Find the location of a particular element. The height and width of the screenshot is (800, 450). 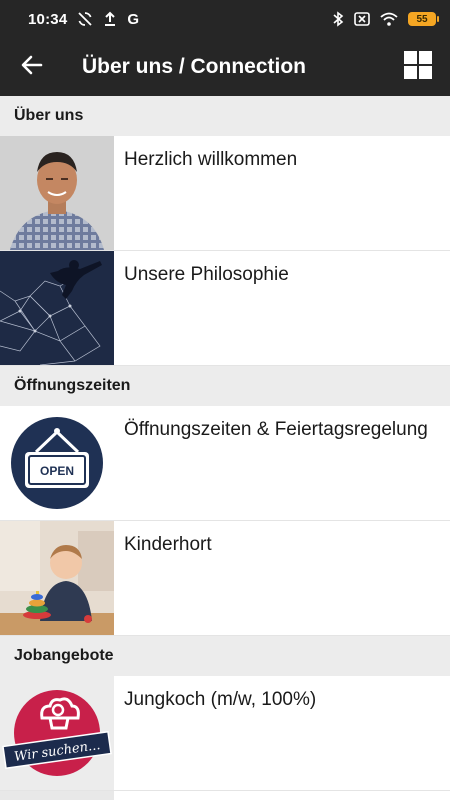

status-bar-right: 55 is located at coordinates (385, 19).